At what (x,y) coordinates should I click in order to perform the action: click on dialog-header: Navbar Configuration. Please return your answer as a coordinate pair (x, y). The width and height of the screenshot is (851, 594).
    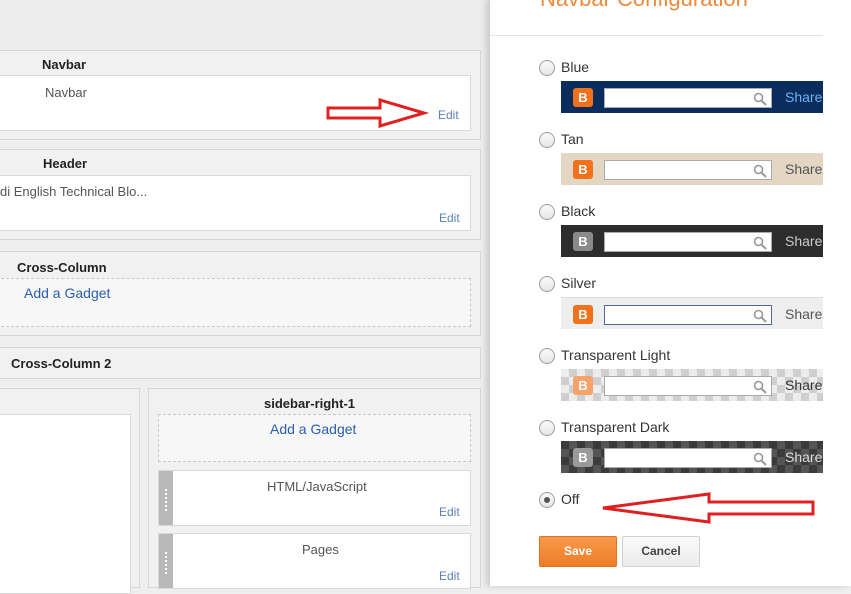
    Looking at the image, I should click on (656, 18).